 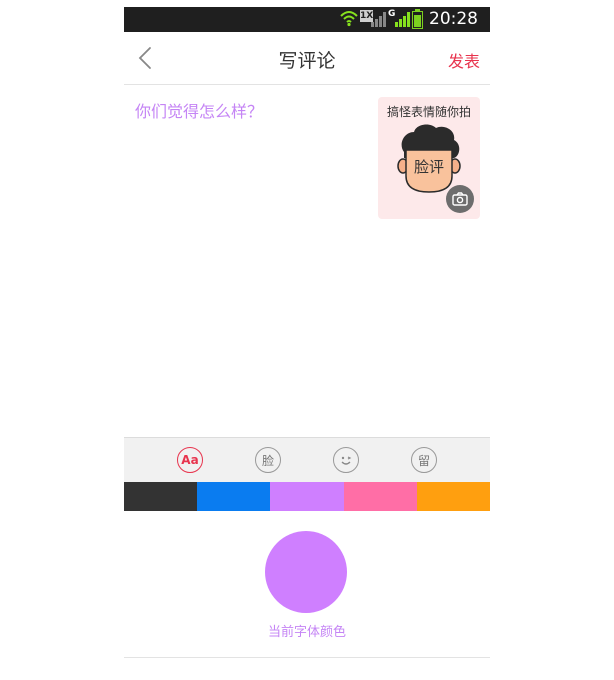 I want to click on status-time: 20:28, so click(x=453, y=19).